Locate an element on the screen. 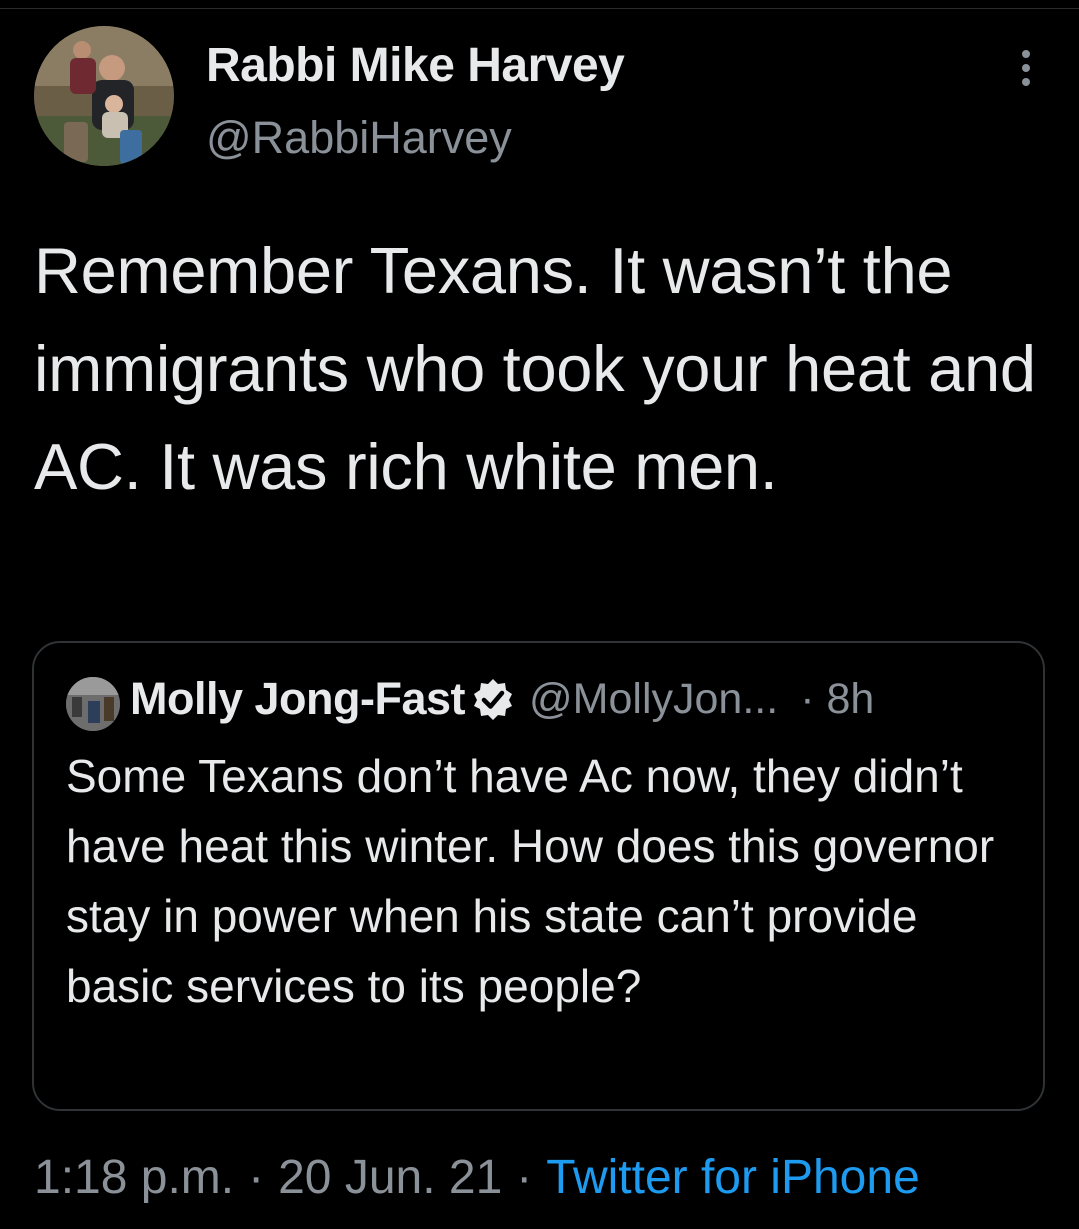 The width and height of the screenshot is (1079, 1229). tweet-date: 20 Jun. 21 is located at coordinates (390, 1177).